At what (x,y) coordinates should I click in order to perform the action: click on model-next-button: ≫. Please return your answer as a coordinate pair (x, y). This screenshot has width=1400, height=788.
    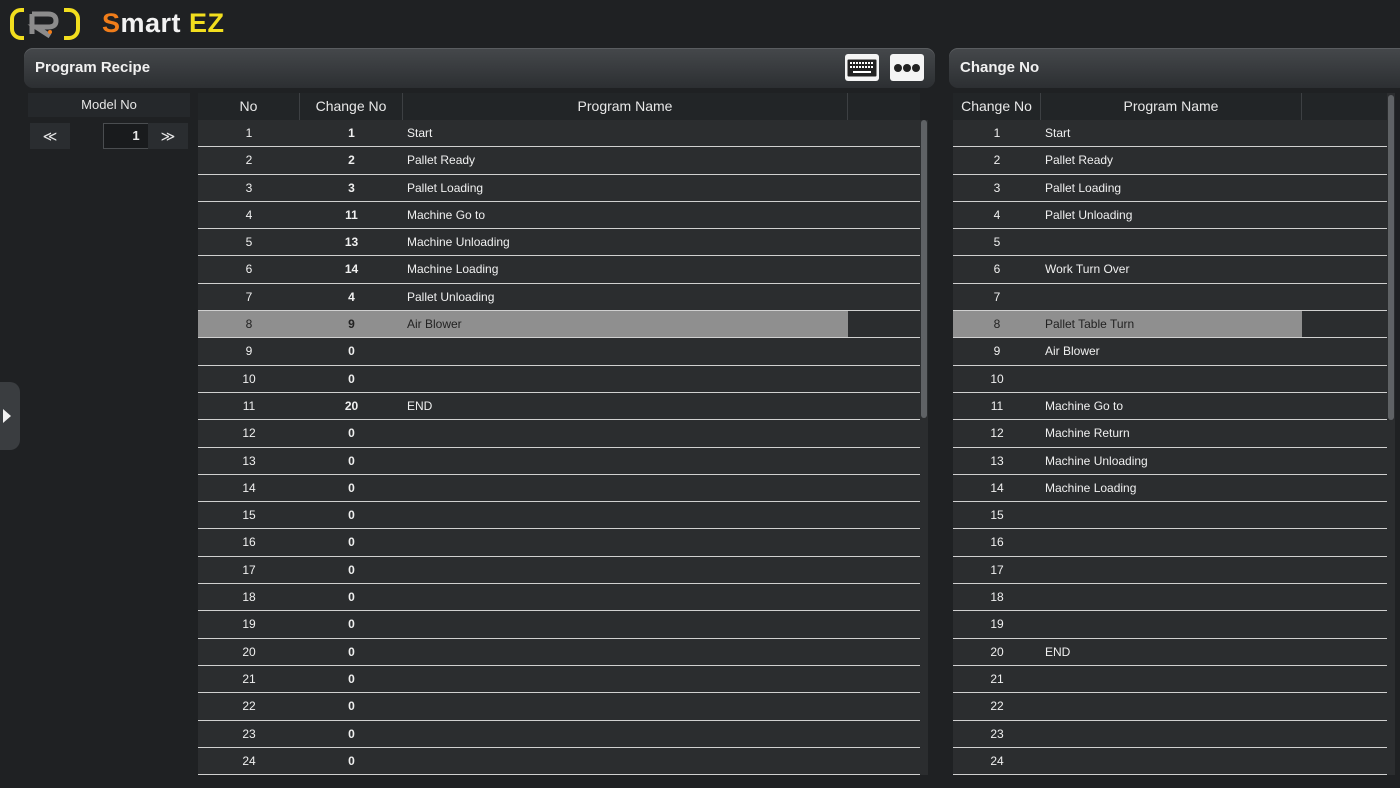
    Looking at the image, I should click on (168, 136).